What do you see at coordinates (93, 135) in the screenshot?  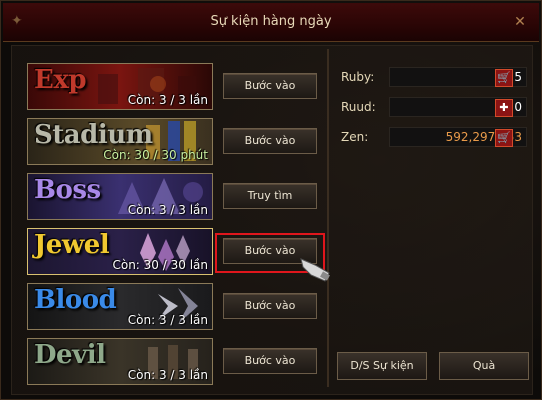 I see `event-name: Stadium` at bounding box center [93, 135].